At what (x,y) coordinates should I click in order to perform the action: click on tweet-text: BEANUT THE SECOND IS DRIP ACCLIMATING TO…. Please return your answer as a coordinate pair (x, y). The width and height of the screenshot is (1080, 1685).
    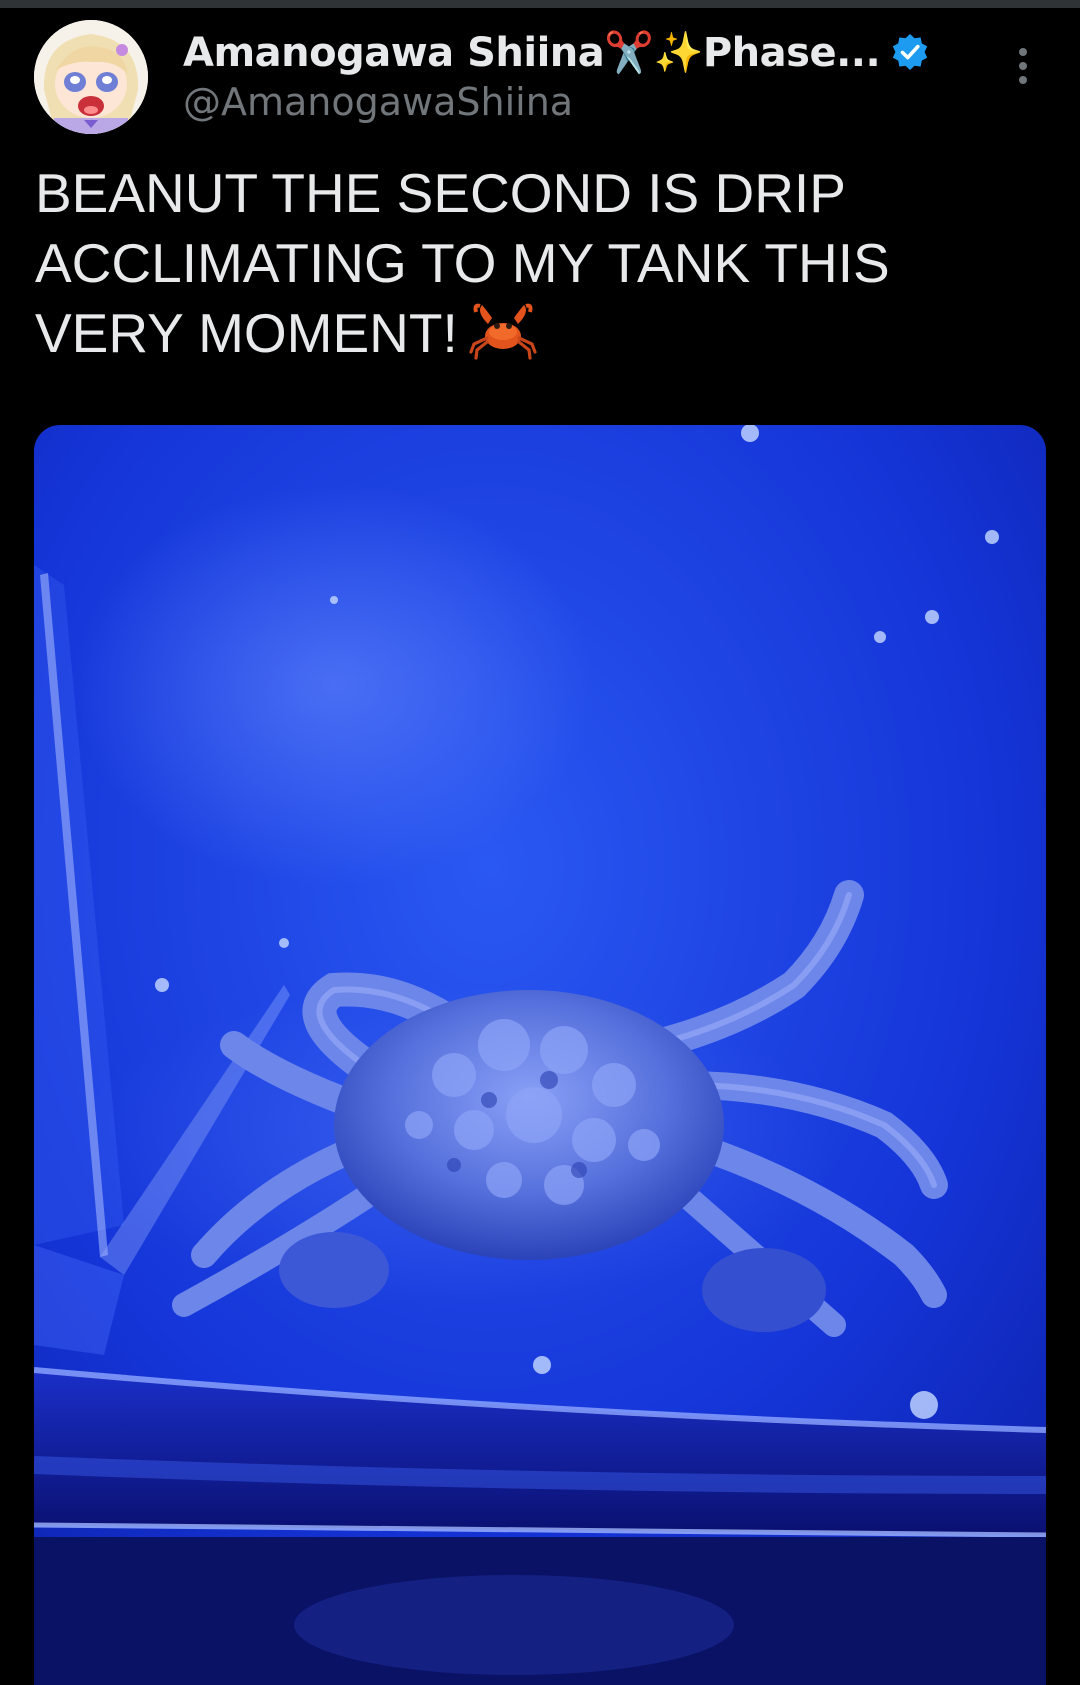
    Looking at the image, I should click on (540, 263).